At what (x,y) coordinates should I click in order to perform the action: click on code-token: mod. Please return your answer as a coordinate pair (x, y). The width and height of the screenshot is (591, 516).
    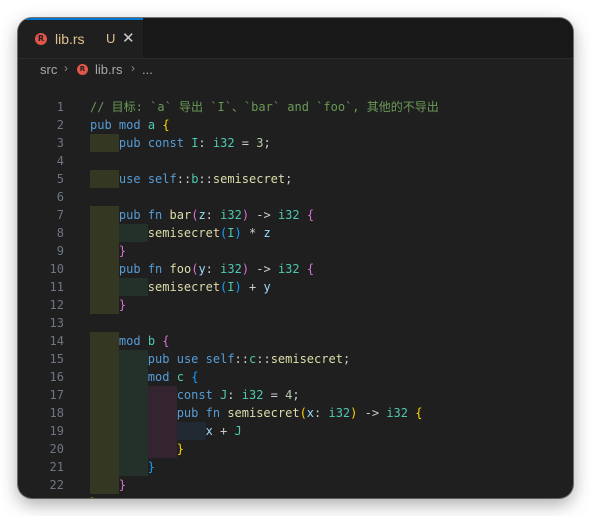
    Looking at the image, I should click on (129, 125).